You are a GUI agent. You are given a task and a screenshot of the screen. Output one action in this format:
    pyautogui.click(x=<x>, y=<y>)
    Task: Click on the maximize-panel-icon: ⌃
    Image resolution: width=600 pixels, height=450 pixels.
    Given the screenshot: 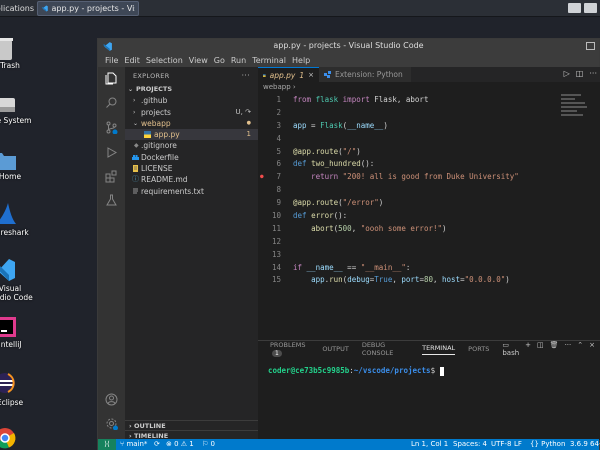 What is the action you would take?
    pyautogui.click(x=580, y=349)
    